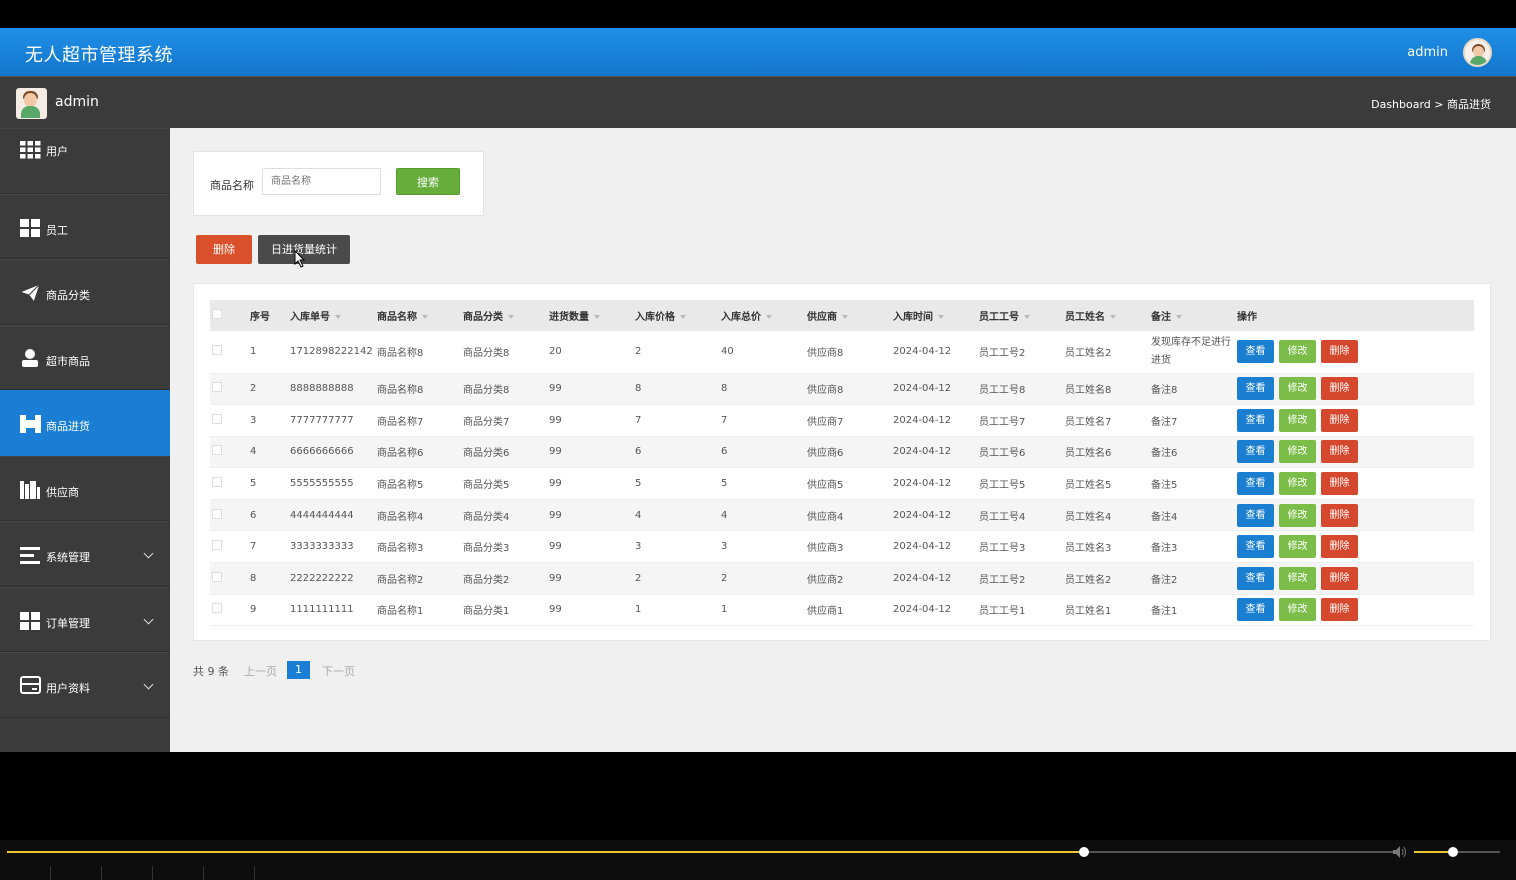 The image size is (1516, 880). What do you see at coordinates (224, 249) in the screenshot?
I see `batch-delete-button: 删除` at bounding box center [224, 249].